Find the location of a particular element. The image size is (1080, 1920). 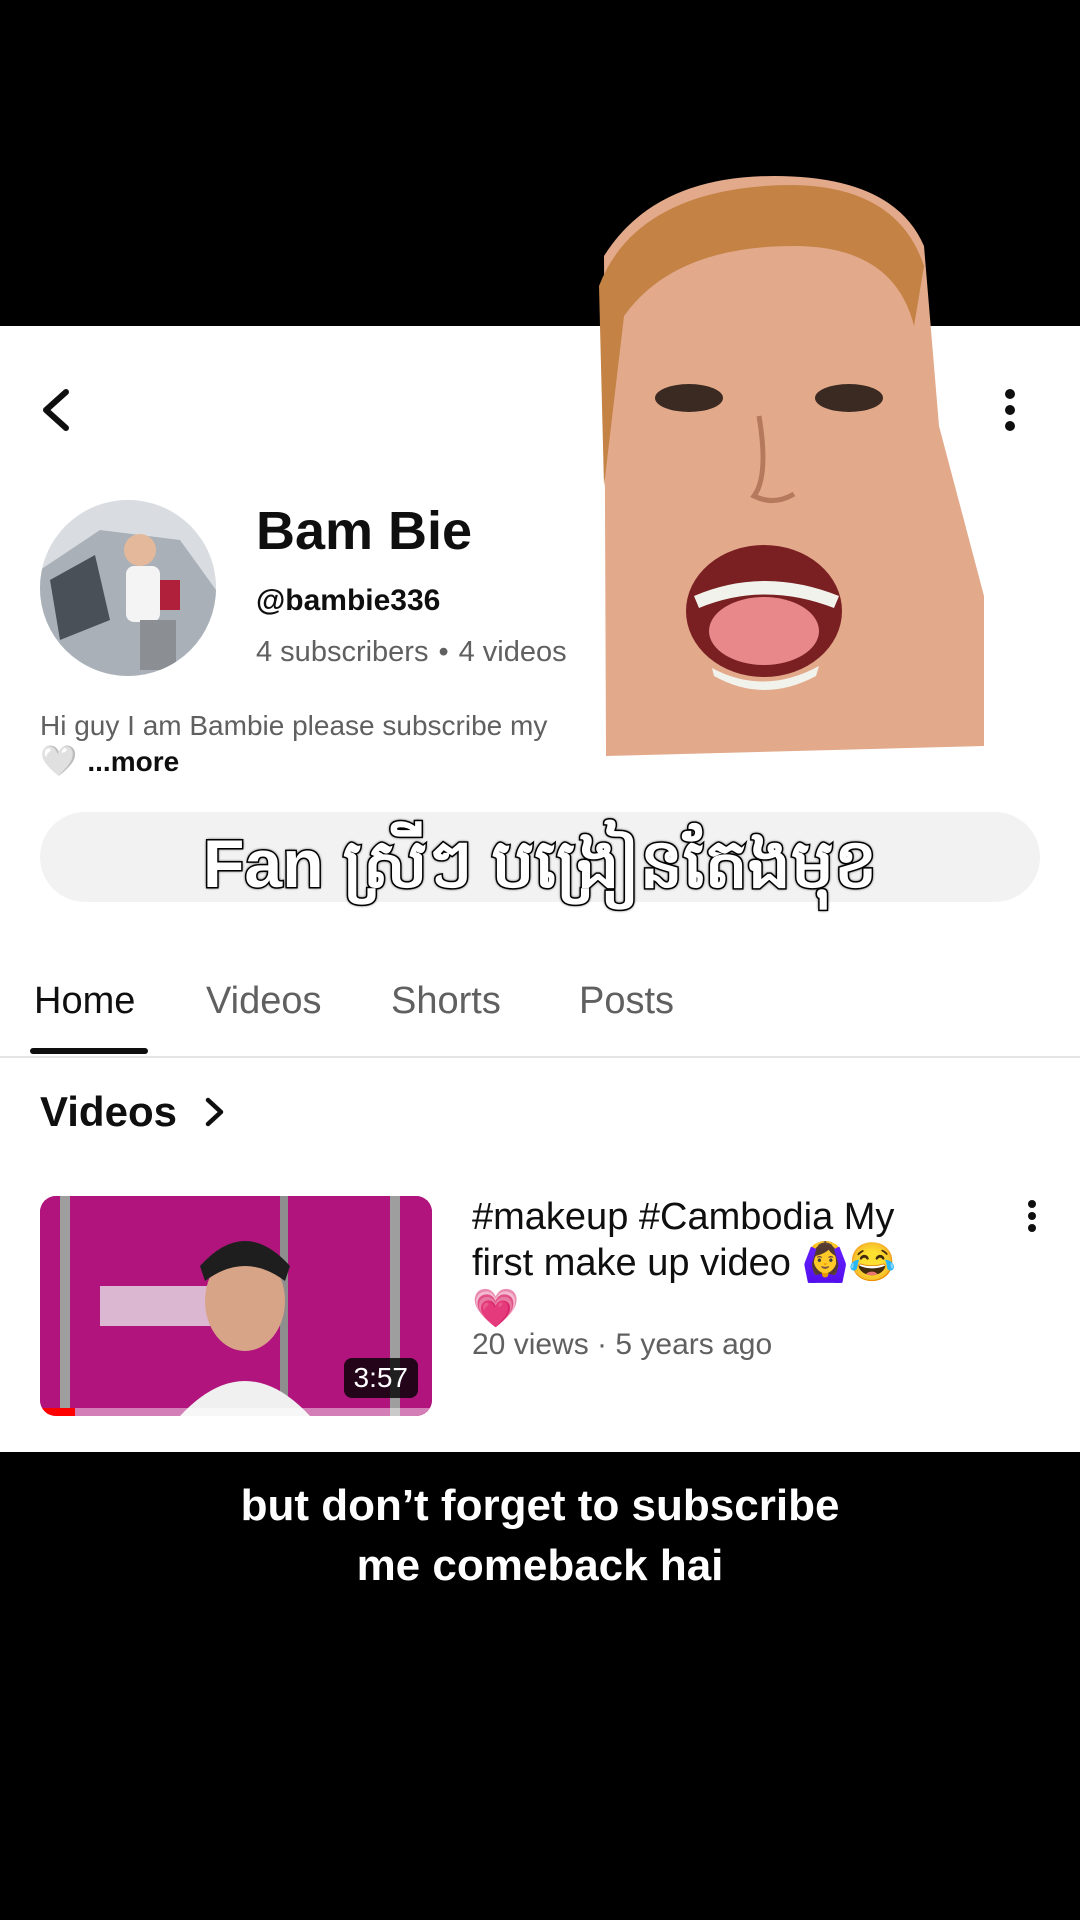

channel-stats: 4 subscribers • 4 videos is located at coordinates (411, 652).